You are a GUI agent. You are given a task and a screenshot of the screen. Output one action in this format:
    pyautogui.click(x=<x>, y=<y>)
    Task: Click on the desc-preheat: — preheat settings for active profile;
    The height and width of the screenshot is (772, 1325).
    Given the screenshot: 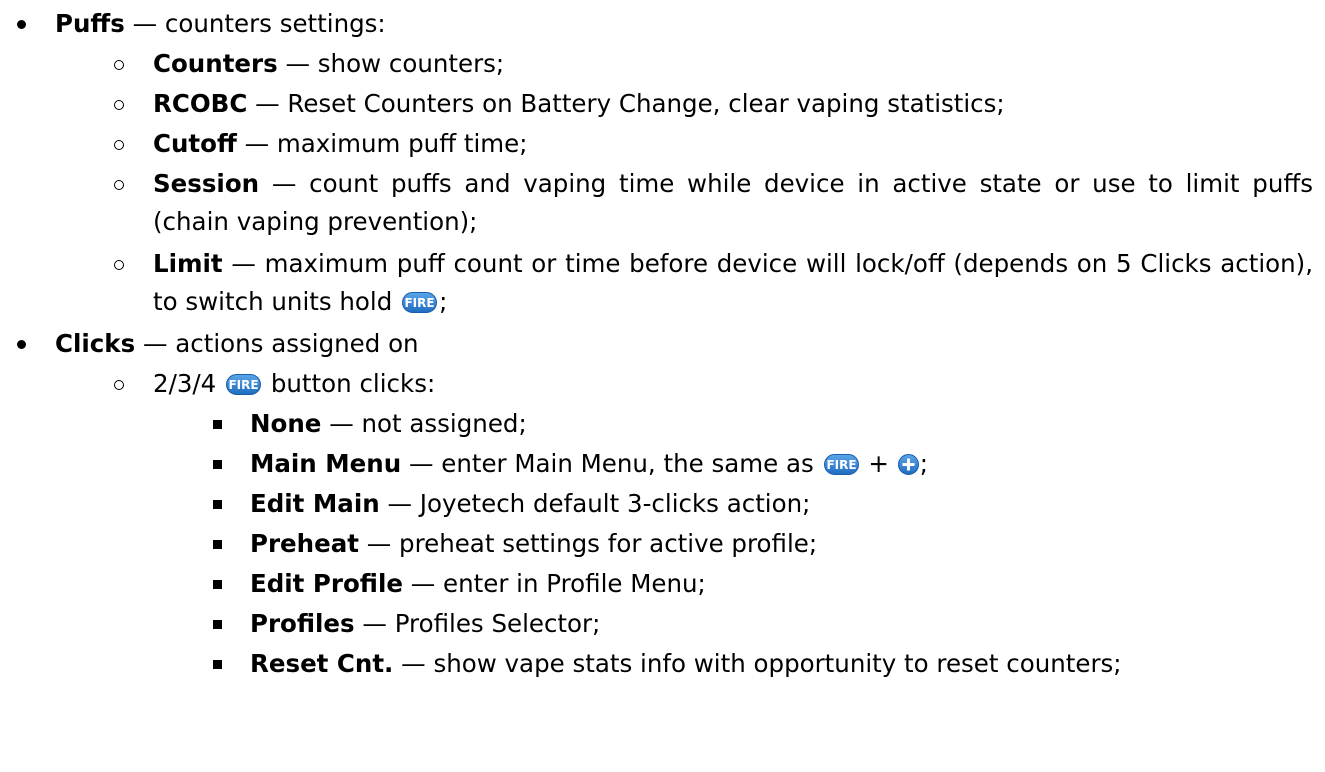 What is the action you would take?
    pyautogui.click(x=588, y=543)
    